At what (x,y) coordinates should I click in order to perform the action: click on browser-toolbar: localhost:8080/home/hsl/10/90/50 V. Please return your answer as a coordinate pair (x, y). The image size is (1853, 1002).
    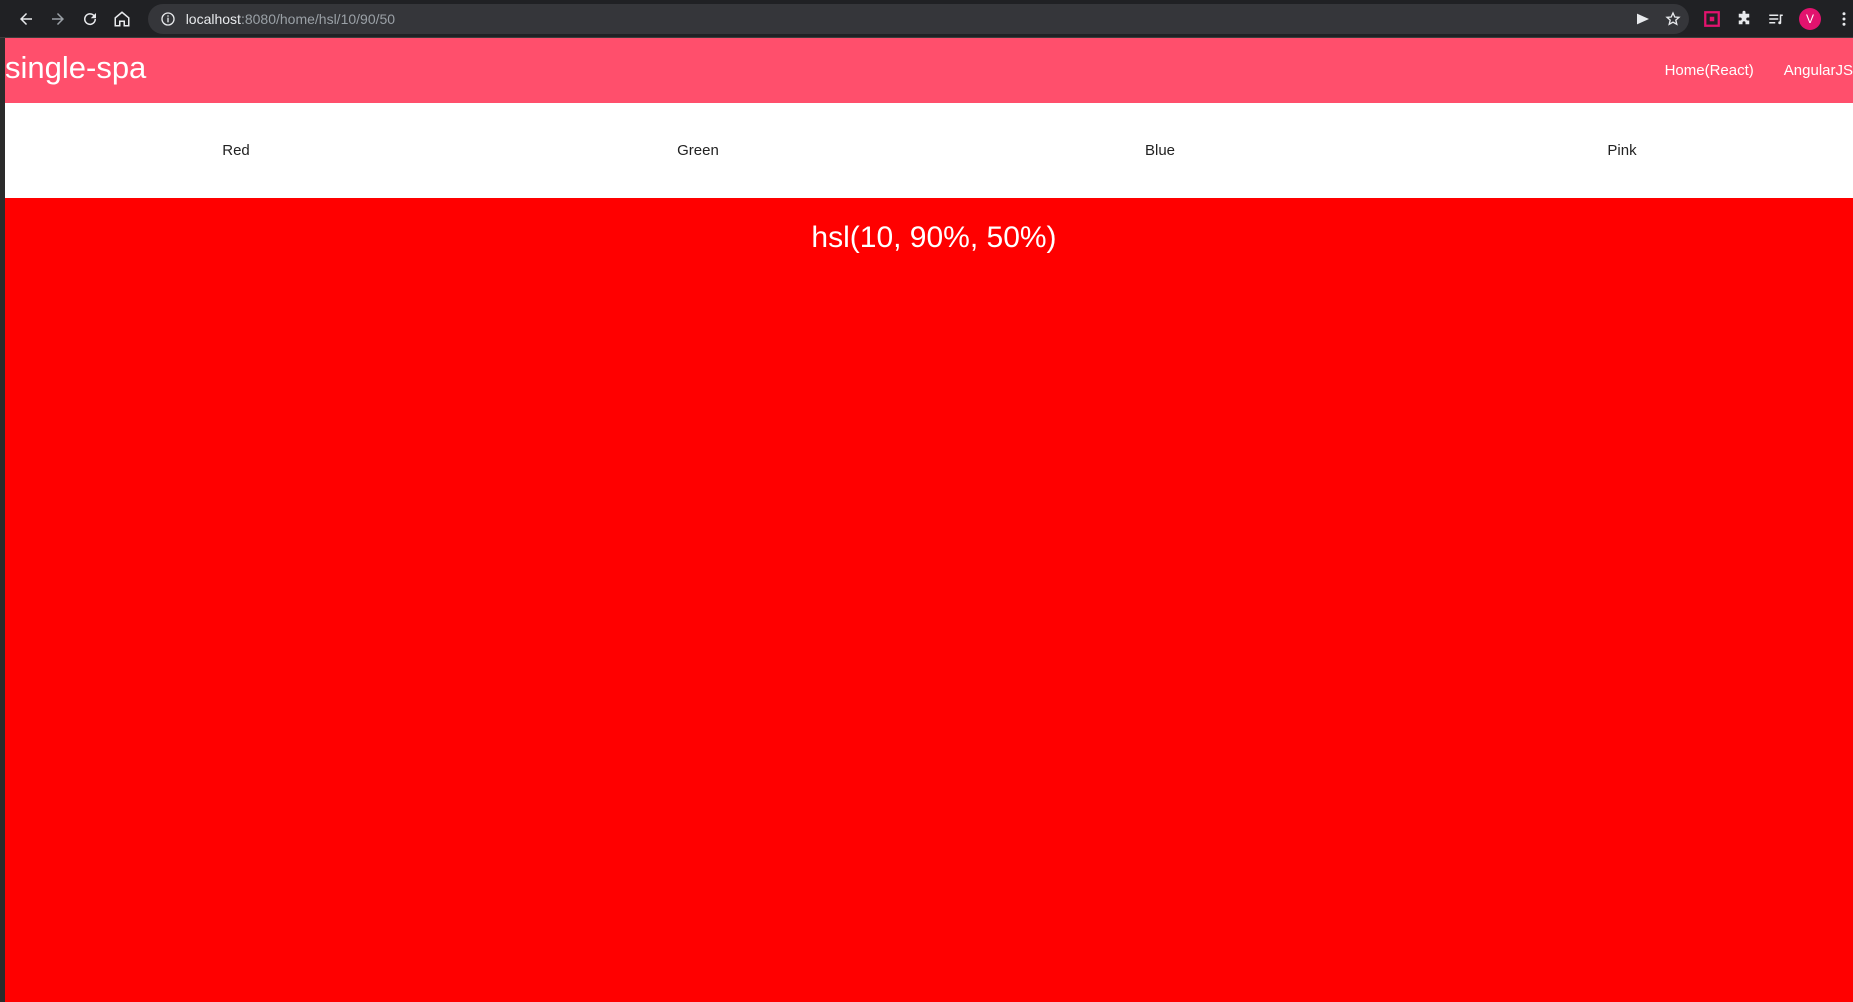
    Looking at the image, I should click on (926, 19).